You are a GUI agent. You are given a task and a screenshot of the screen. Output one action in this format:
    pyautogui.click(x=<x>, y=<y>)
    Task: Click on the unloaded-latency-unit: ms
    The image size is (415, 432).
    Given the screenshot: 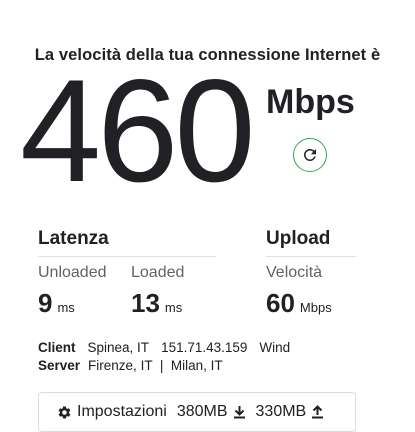 What is the action you would take?
    pyautogui.click(x=66, y=307)
    